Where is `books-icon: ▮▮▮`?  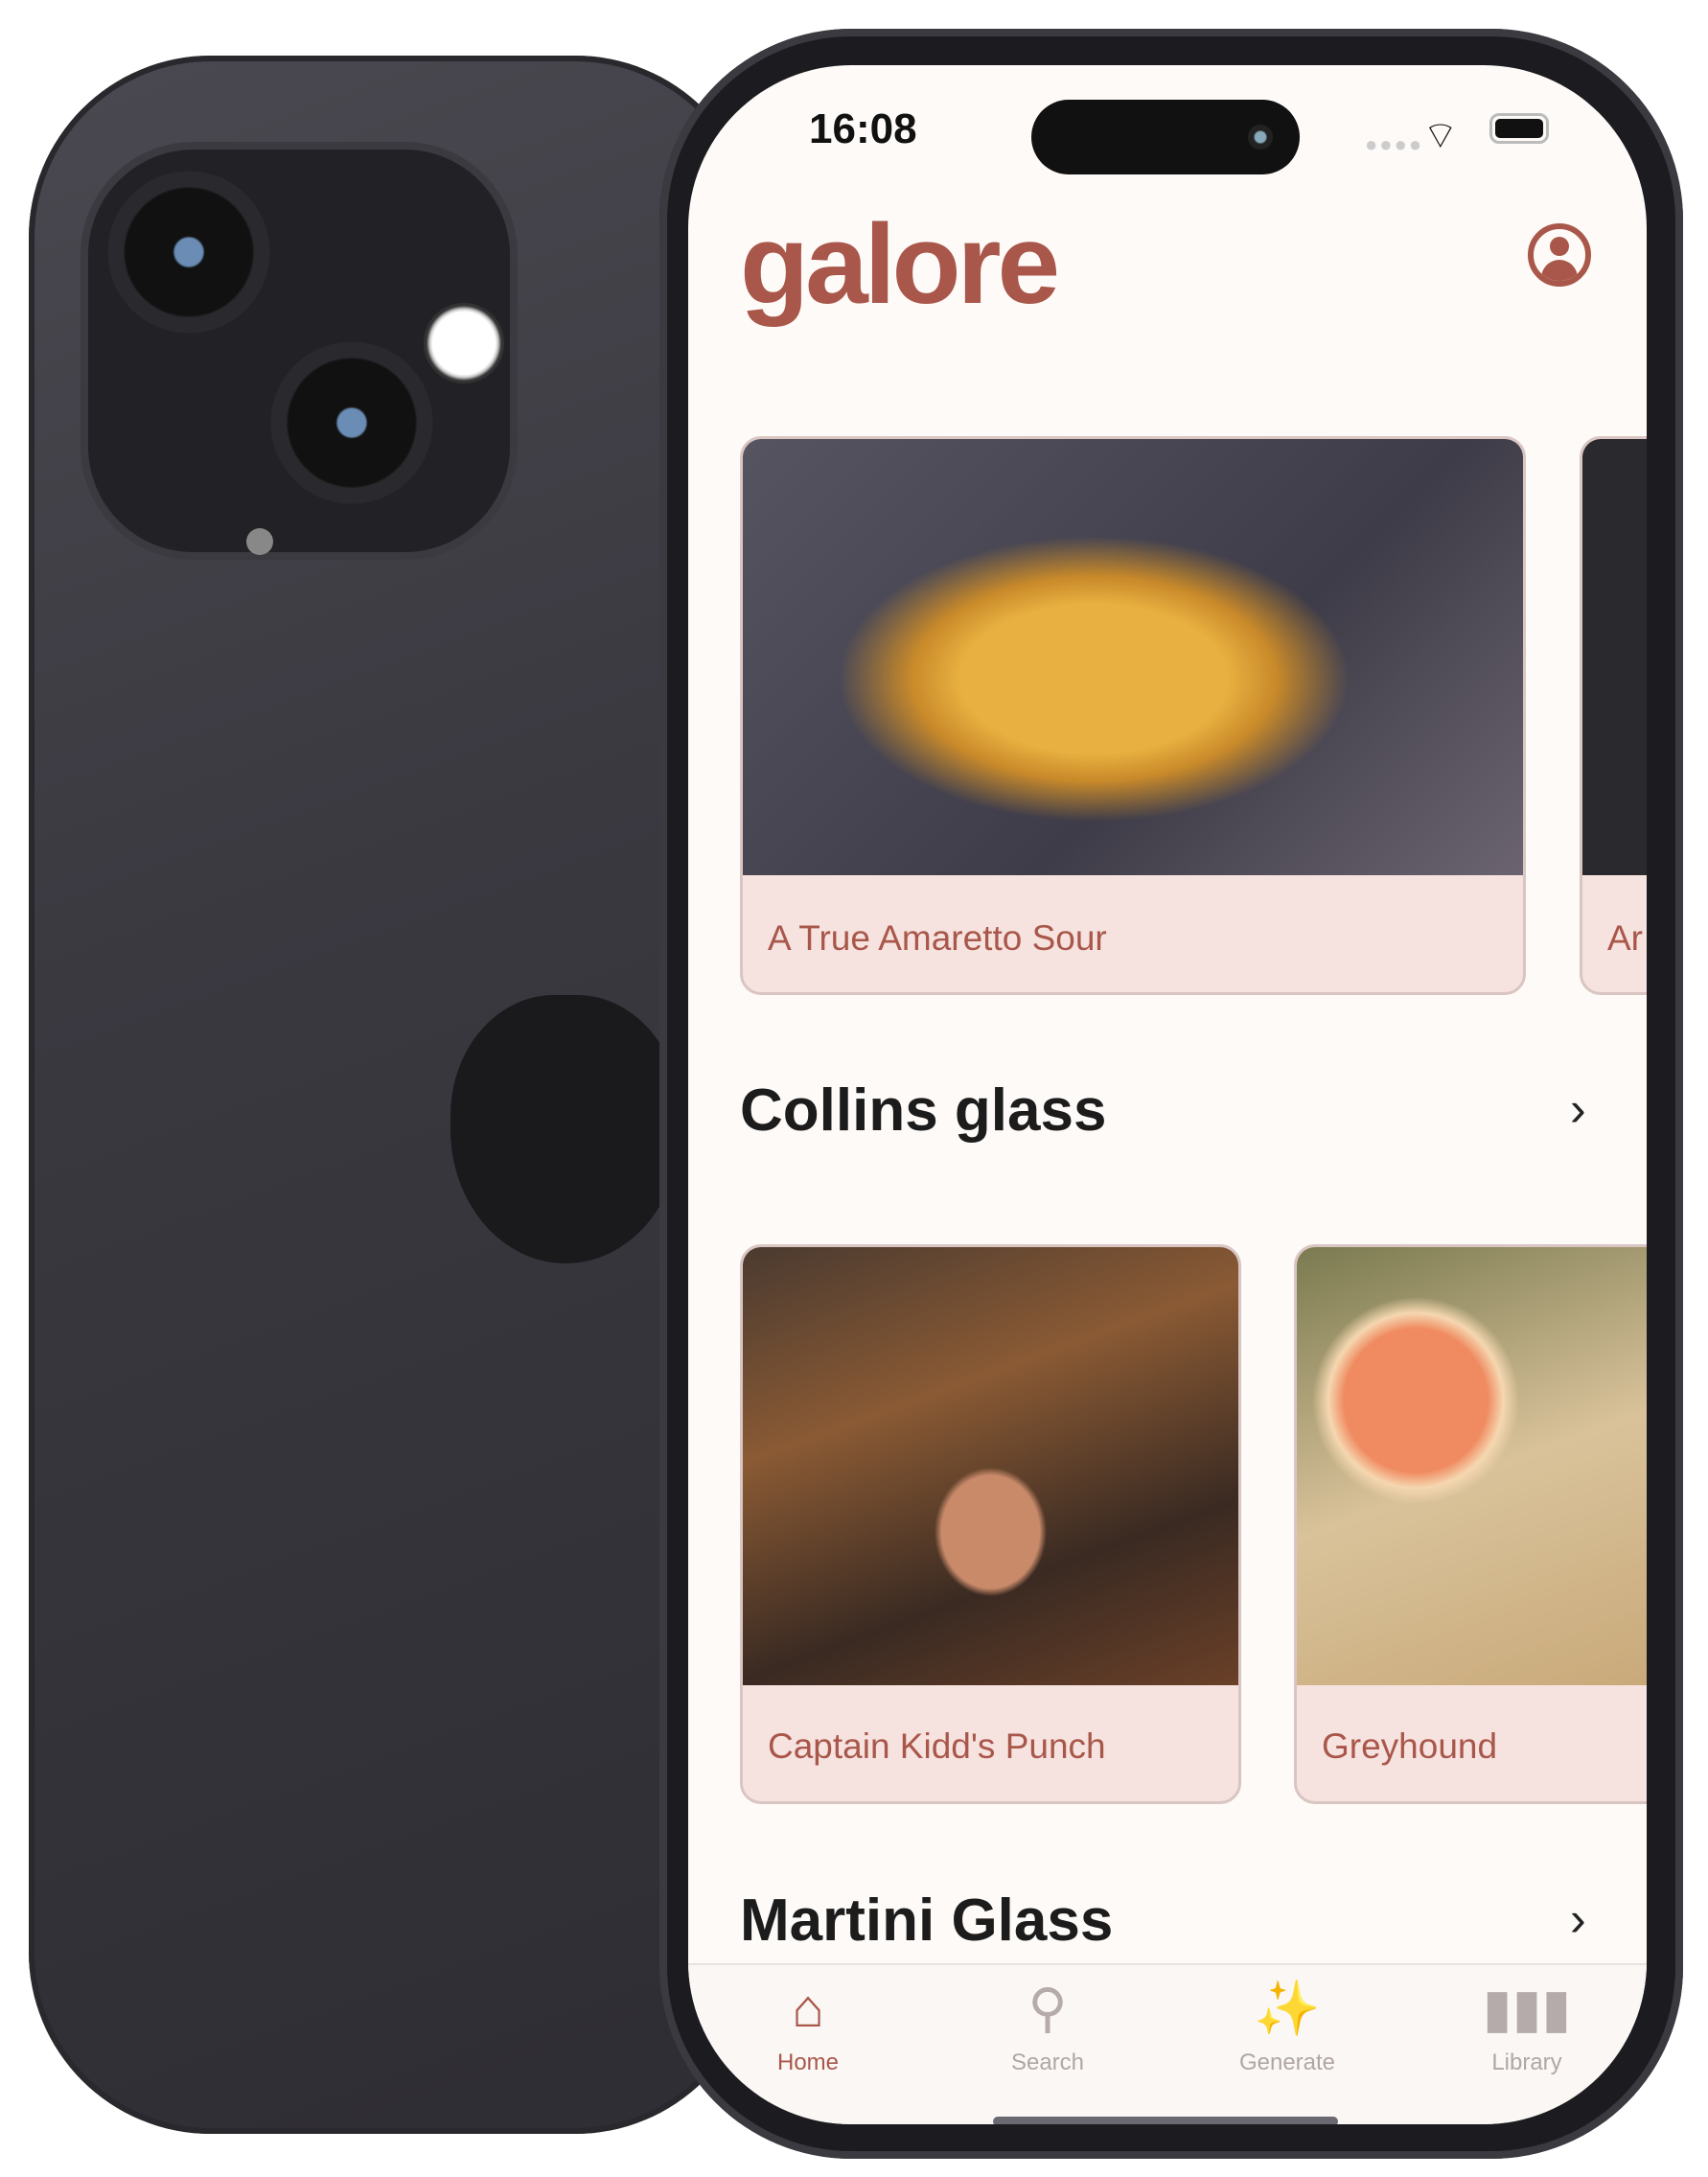 books-icon: ▮▮▮ is located at coordinates (1527, 2008).